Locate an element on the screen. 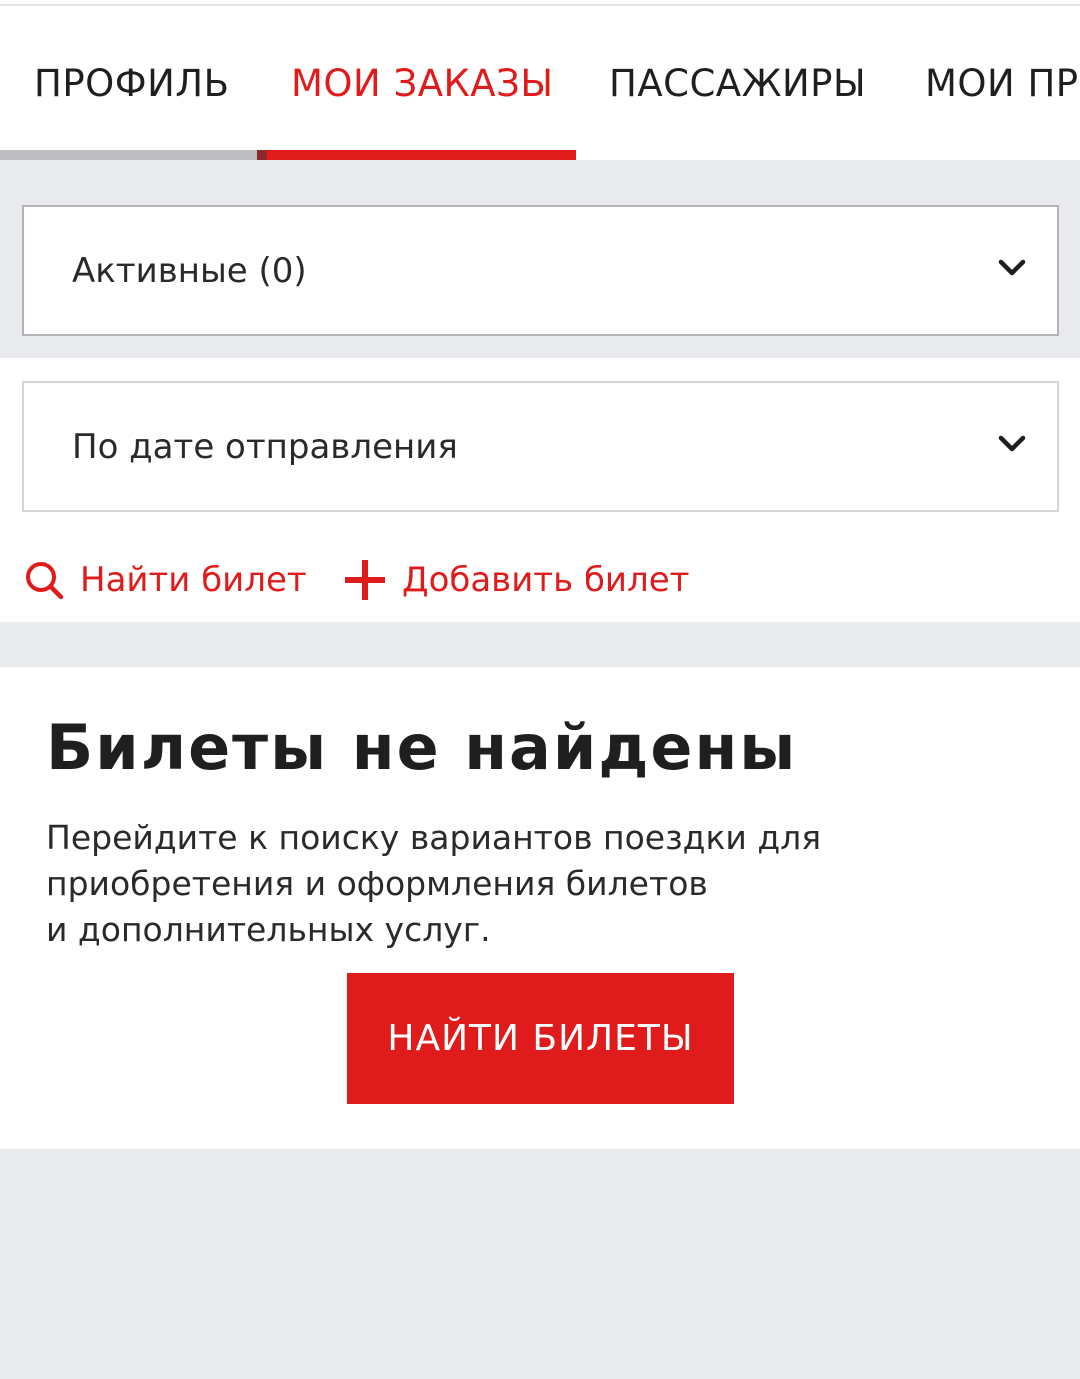 The image size is (1080, 1379). find-tickets-button: НАЙТИ БИЛЕТЫ is located at coordinates (540, 1038).